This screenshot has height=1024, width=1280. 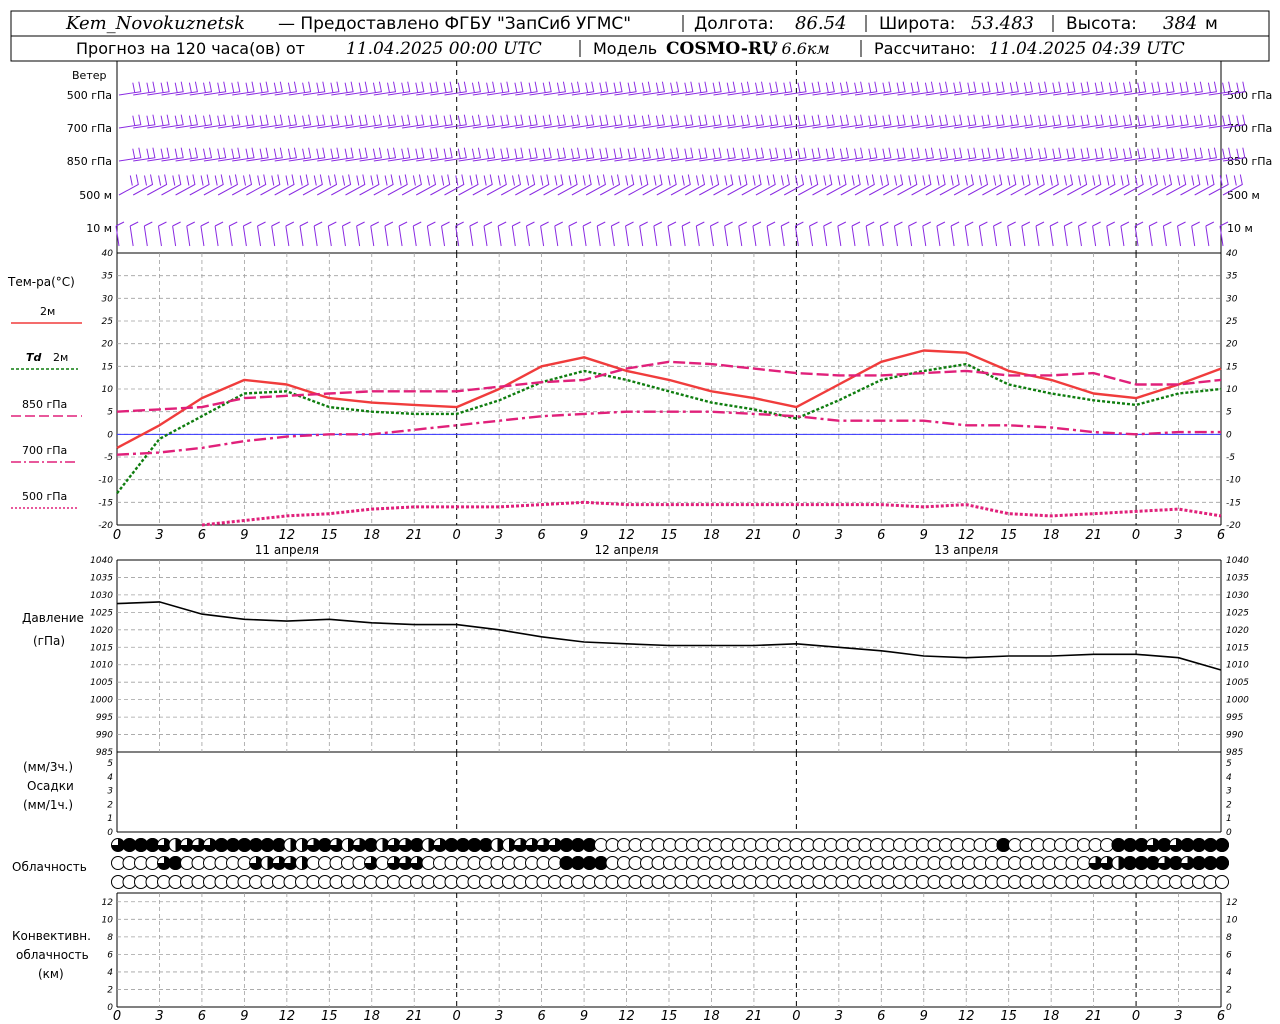 I want to click on conv-ytick-left: 2, so click(x=110, y=990).